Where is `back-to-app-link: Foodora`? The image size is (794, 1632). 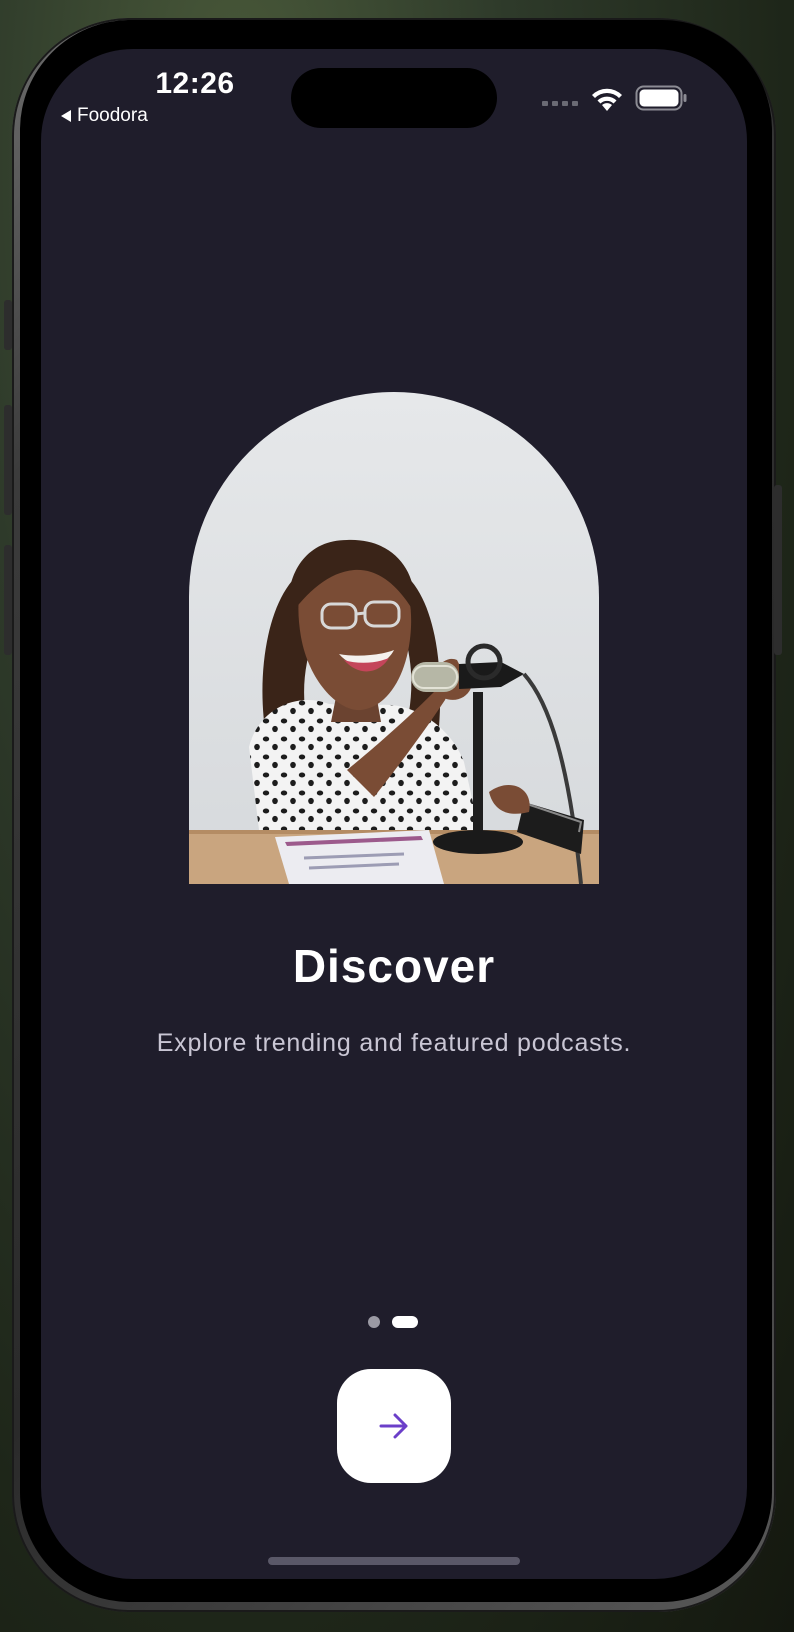 back-to-app-link: Foodora is located at coordinates (104, 116).